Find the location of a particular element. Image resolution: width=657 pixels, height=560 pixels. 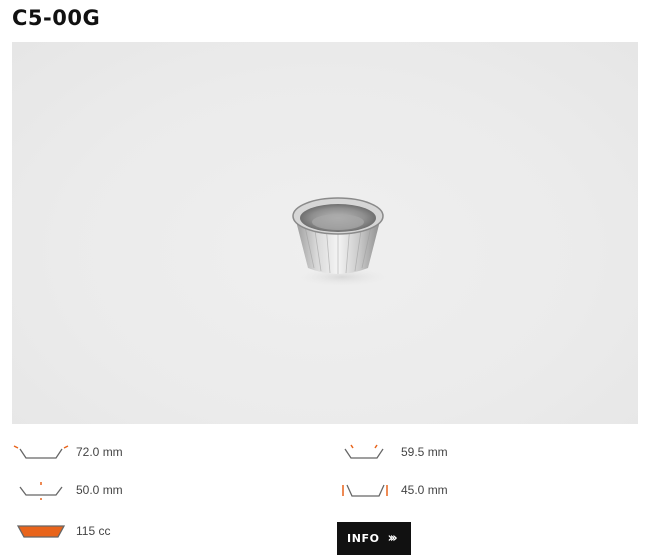

spec-value: 59.5 mm is located at coordinates (424, 452).